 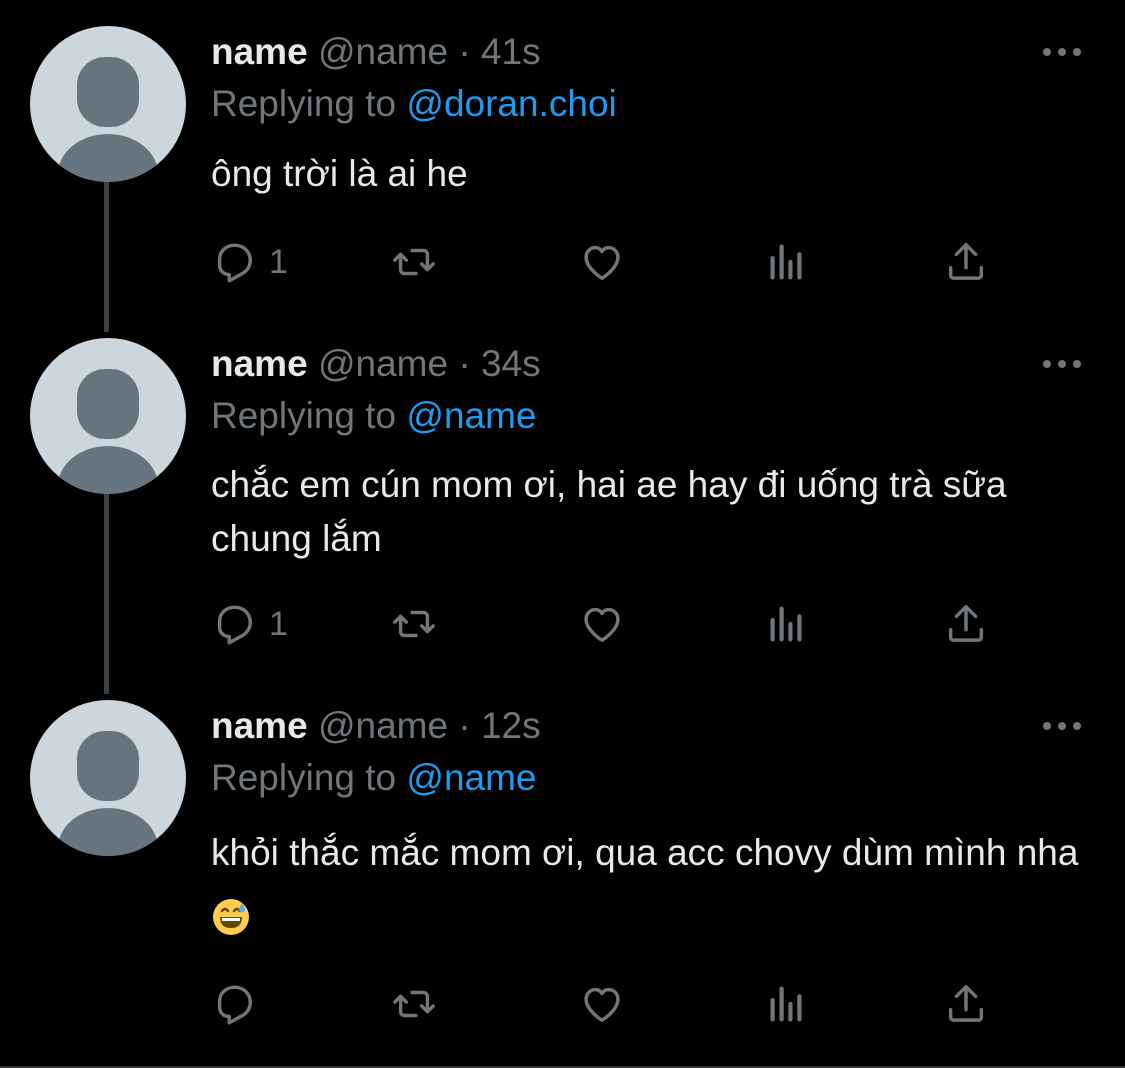 I want to click on tweet-timestamp: 41s, so click(x=511, y=51).